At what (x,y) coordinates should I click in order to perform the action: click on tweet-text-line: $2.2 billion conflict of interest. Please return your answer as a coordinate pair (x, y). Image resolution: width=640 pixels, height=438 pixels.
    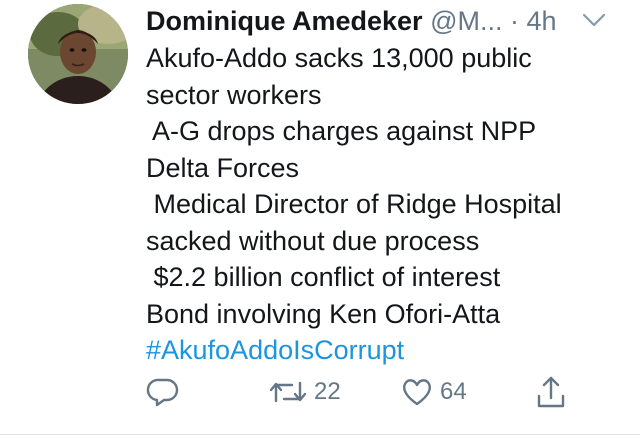
    Looking at the image, I should click on (323, 277).